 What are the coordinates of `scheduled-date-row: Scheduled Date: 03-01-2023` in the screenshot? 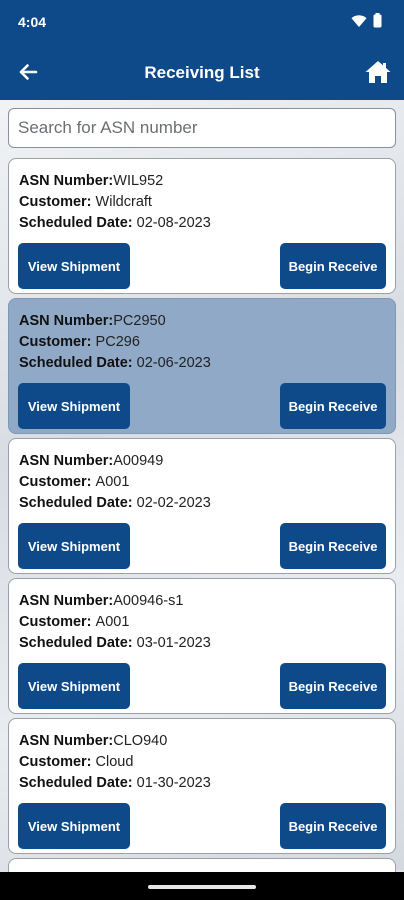 It's located at (115, 643).